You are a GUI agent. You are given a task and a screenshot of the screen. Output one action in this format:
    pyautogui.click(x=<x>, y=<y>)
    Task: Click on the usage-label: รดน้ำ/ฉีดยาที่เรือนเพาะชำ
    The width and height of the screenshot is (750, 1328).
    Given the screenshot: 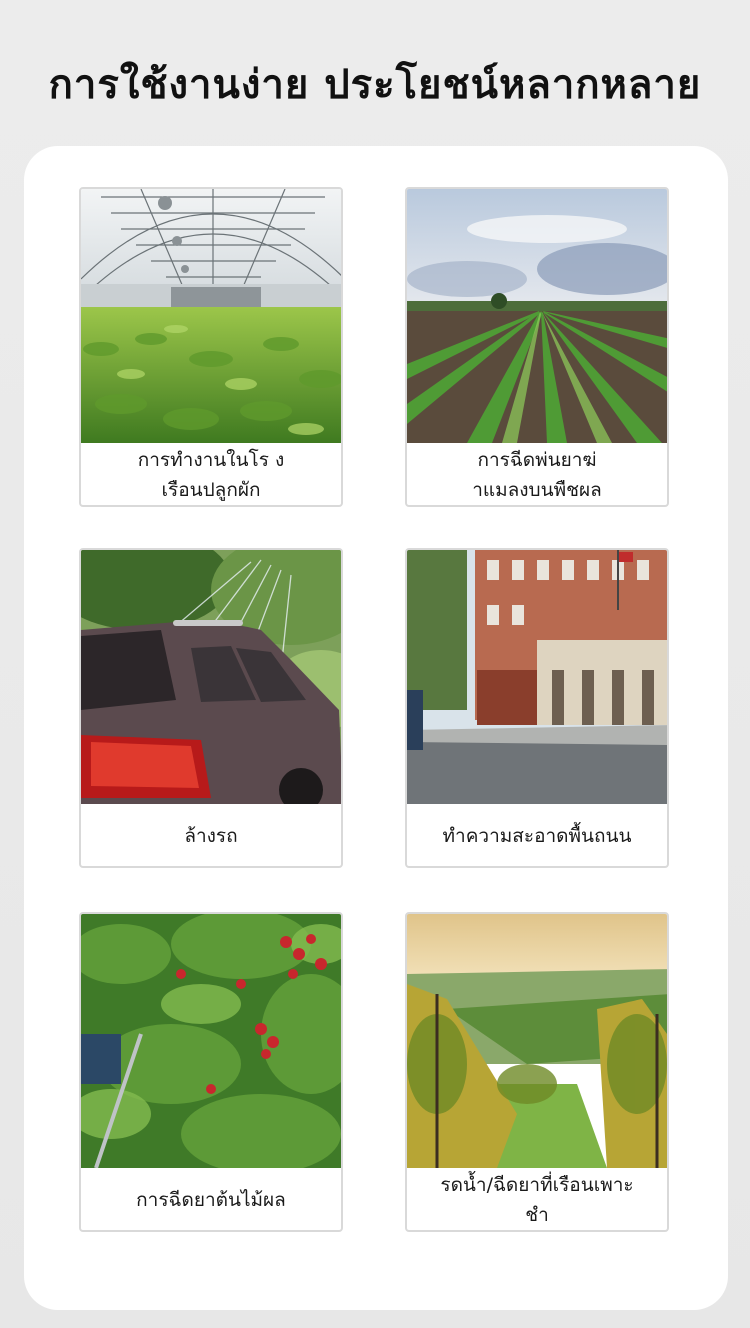 What is the action you would take?
    pyautogui.click(x=537, y=1200)
    